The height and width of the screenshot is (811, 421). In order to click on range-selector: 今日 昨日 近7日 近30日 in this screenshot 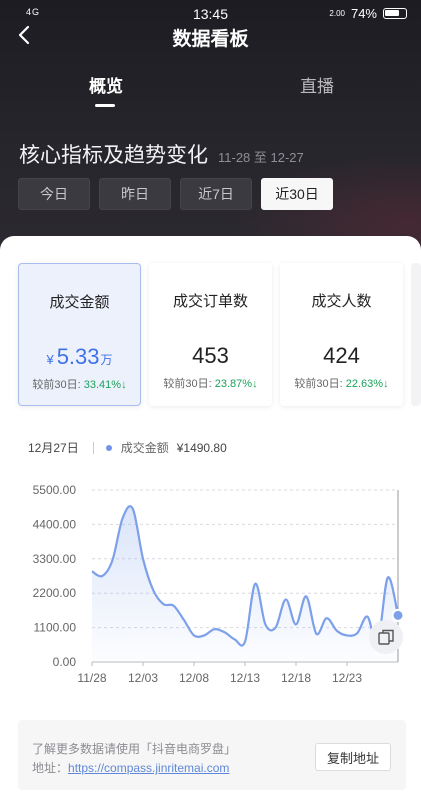, I will do `click(175, 194)`.